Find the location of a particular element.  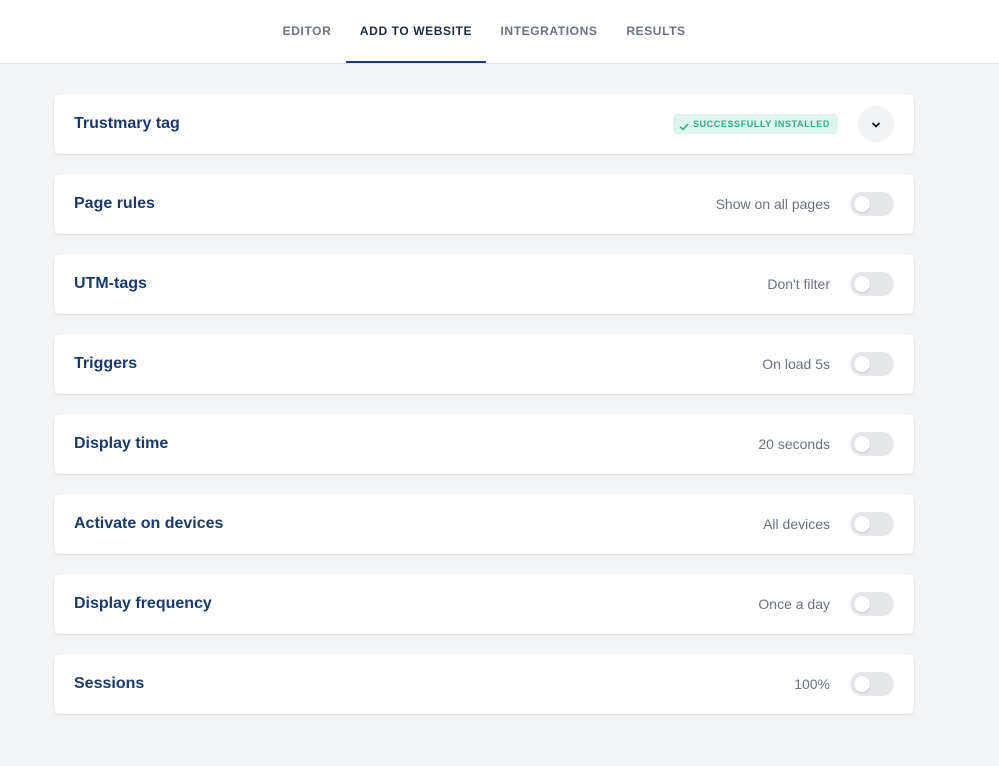

status-badge-label: SUCCESSFULLY INSTALLED is located at coordinates (761, 124).